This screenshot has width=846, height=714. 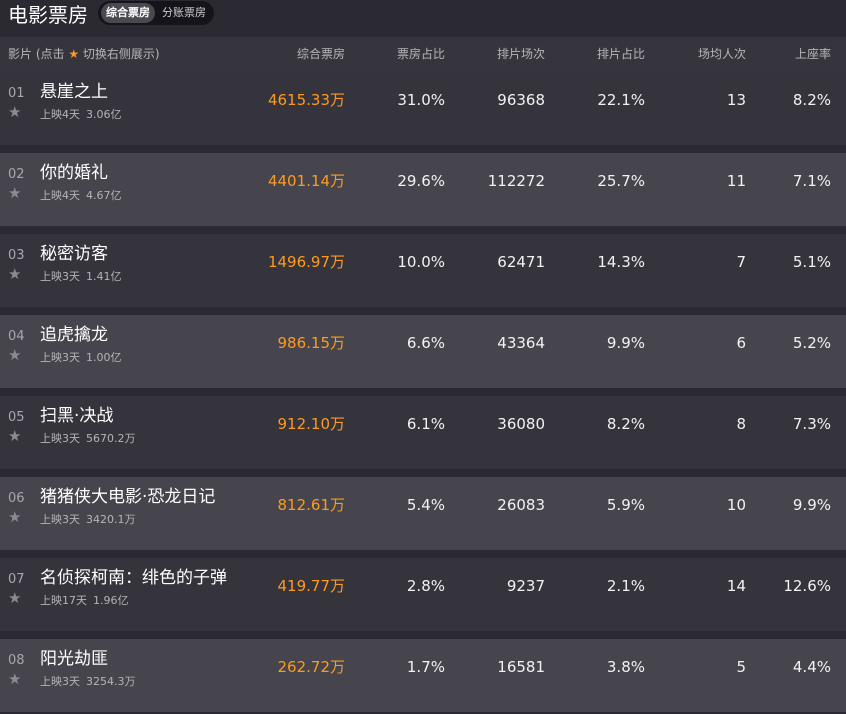 I want to click on occupancy-value: 4.4%, so click(x=811, y=667).